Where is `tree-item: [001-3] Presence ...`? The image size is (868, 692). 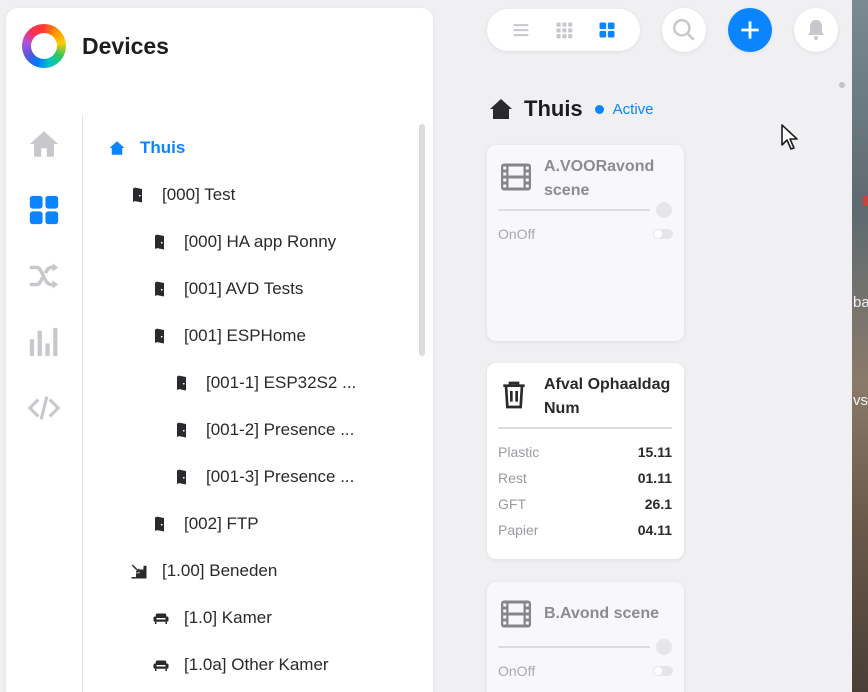 tree-item: [001-3] Presence ... is located at coordinates (263, 476).